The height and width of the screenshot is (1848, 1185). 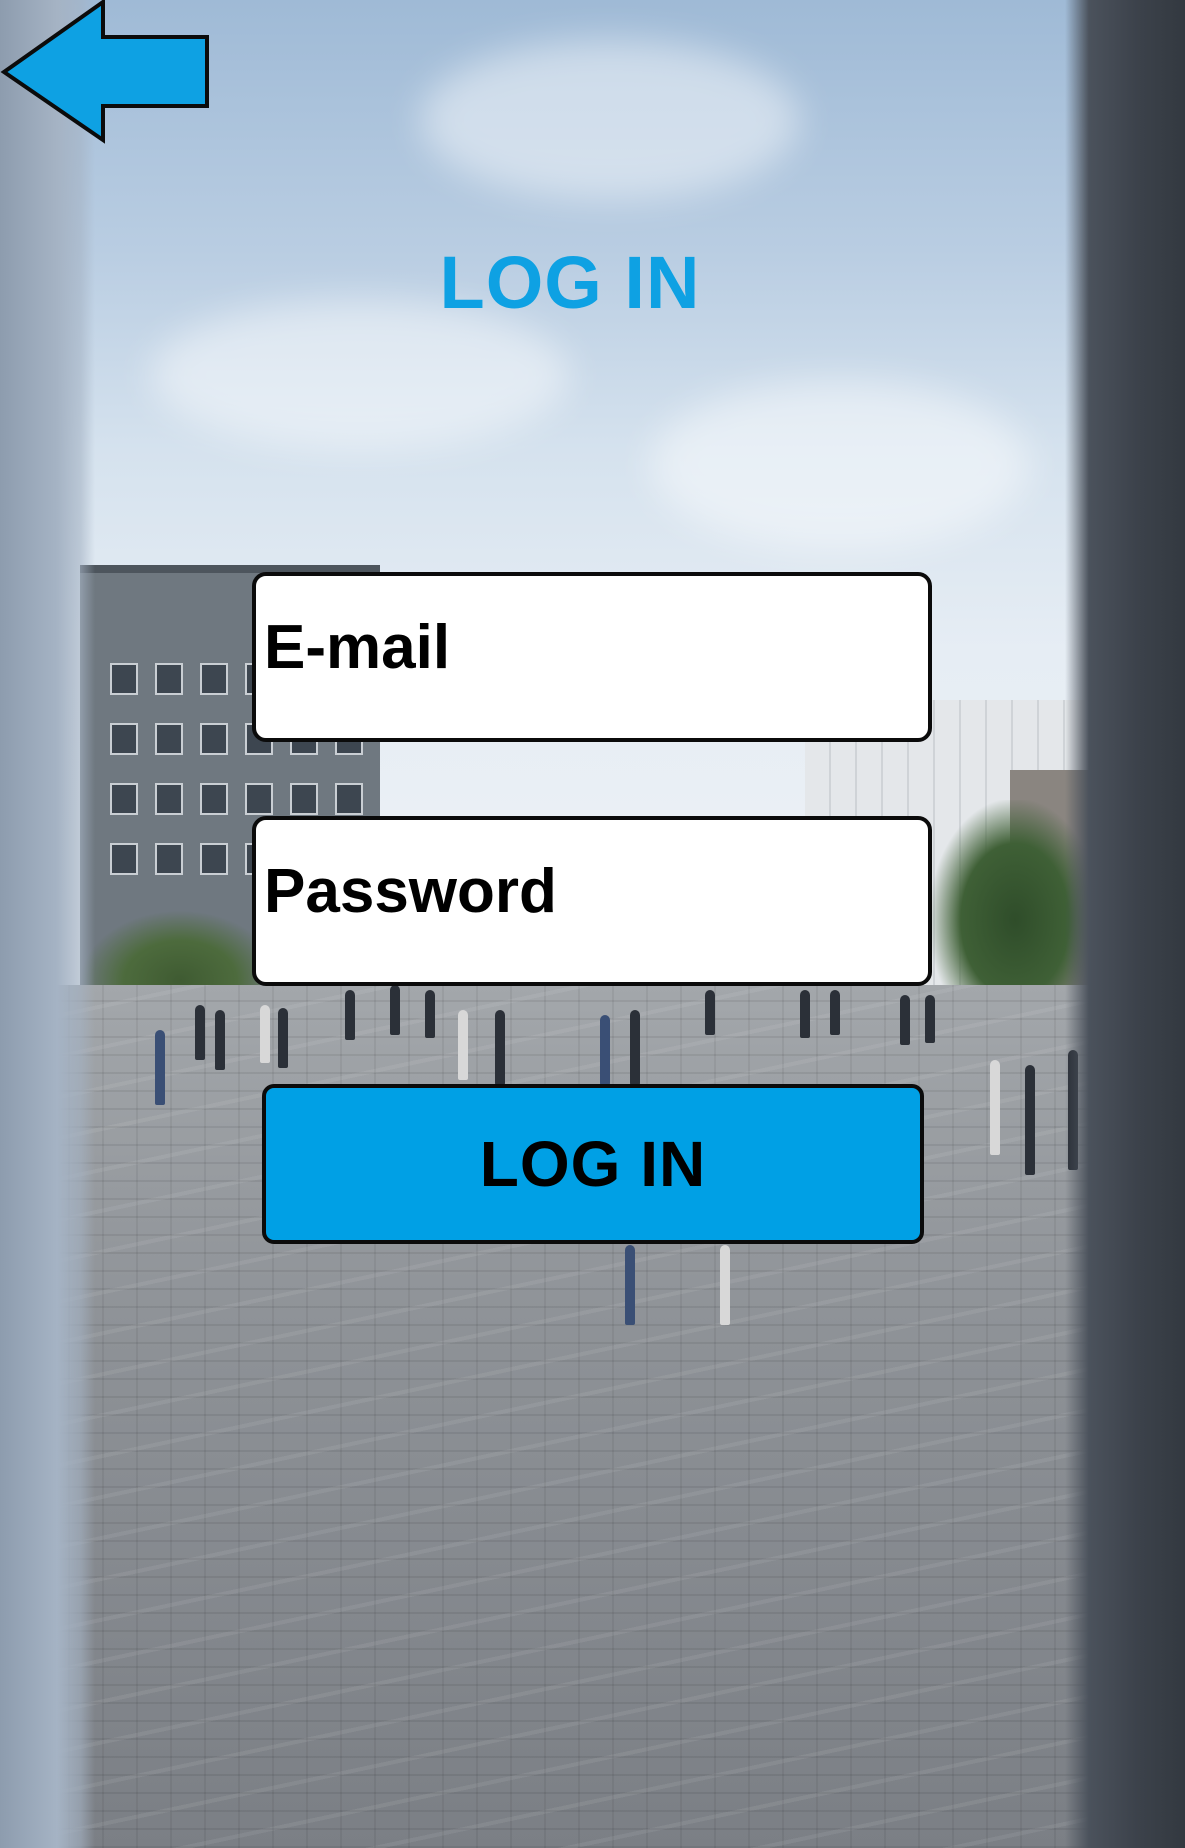 I want to click on back-button, so click(x=105, y=72).